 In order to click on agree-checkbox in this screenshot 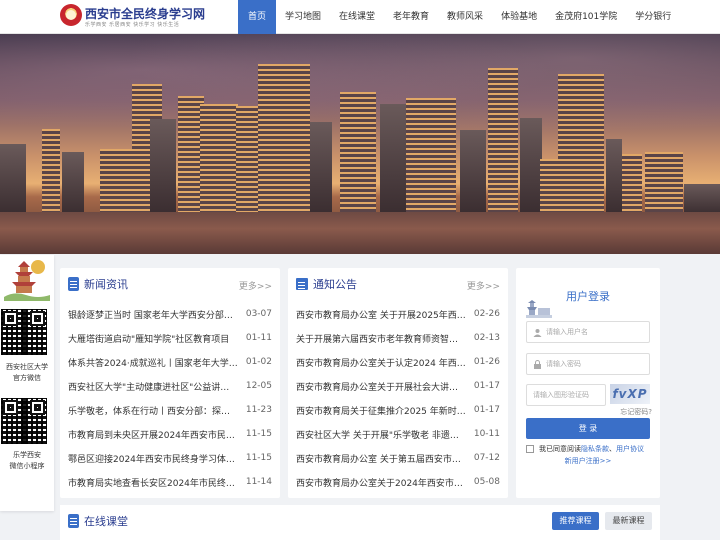, I will do `click(530, 449)`.